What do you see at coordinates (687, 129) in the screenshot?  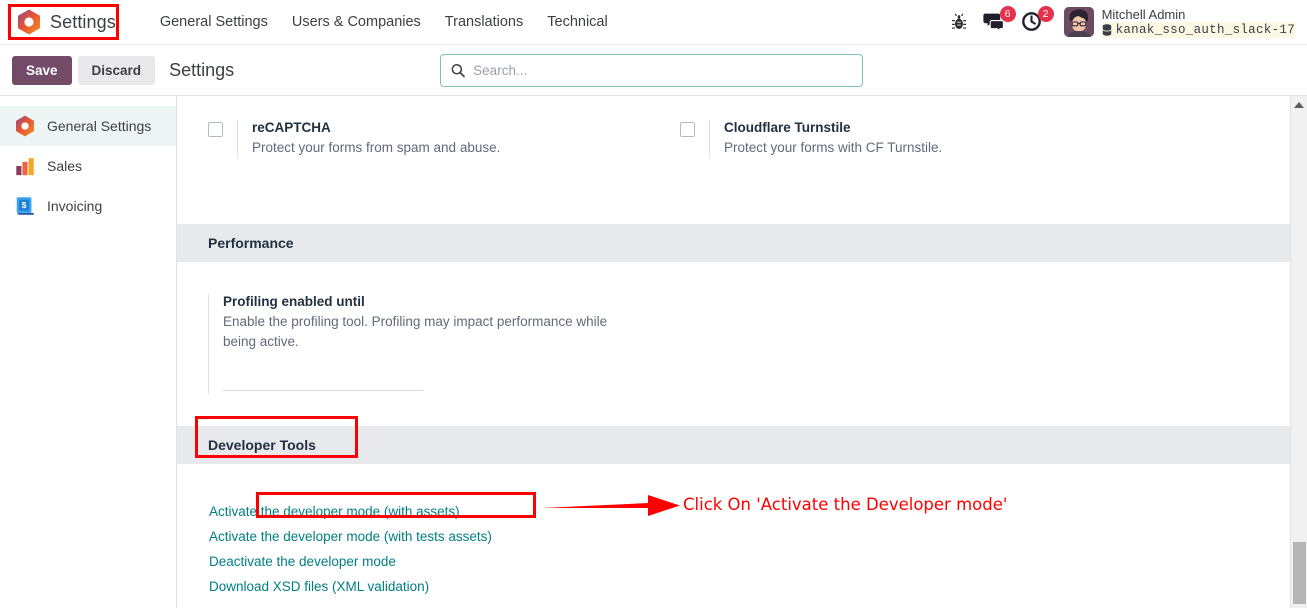 I see `cloudflare-turnstile-checkbox` at bounding box center [687, 129].